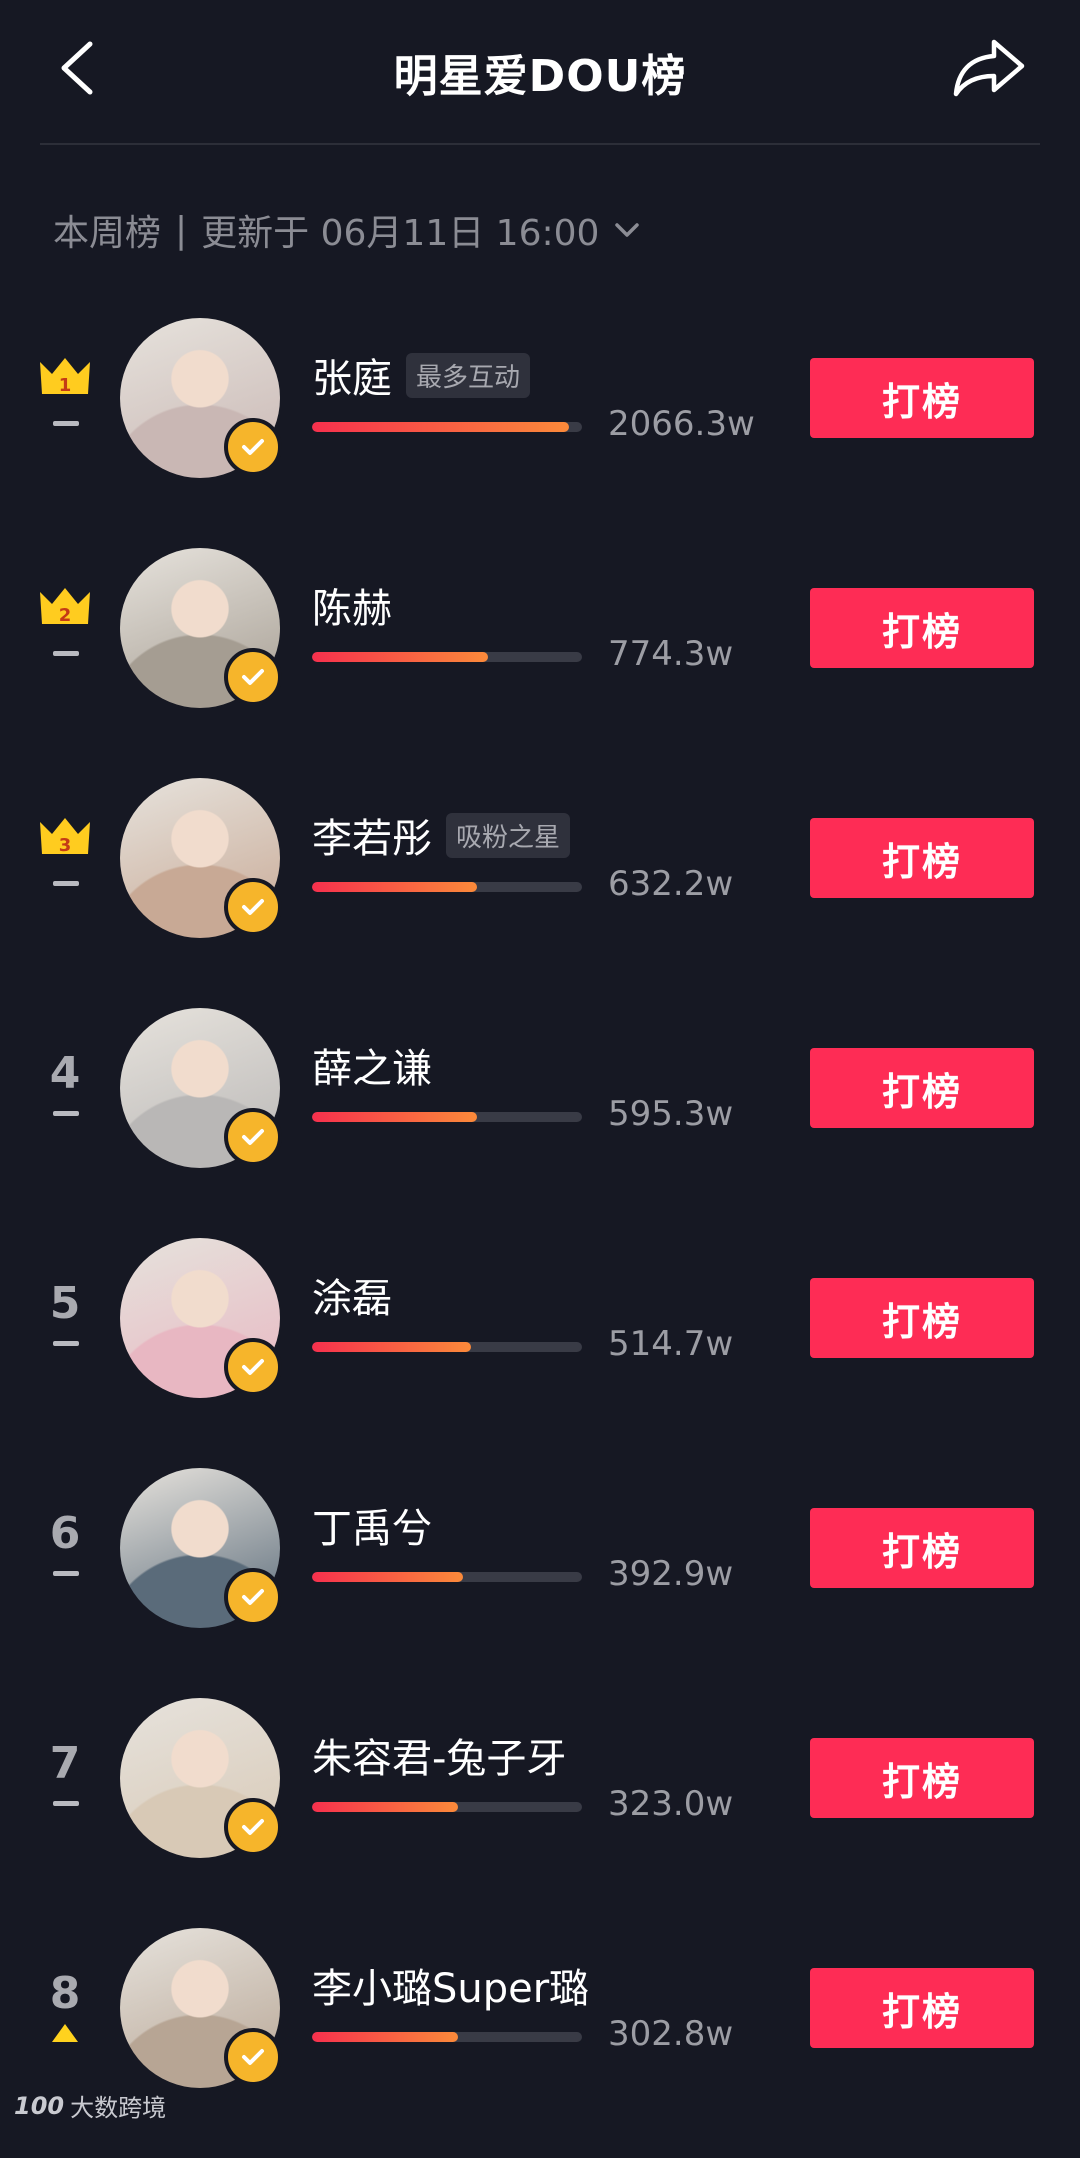 The image size is (1080, 2158). I want to click on share-arrow-icon, so click(990, 67).